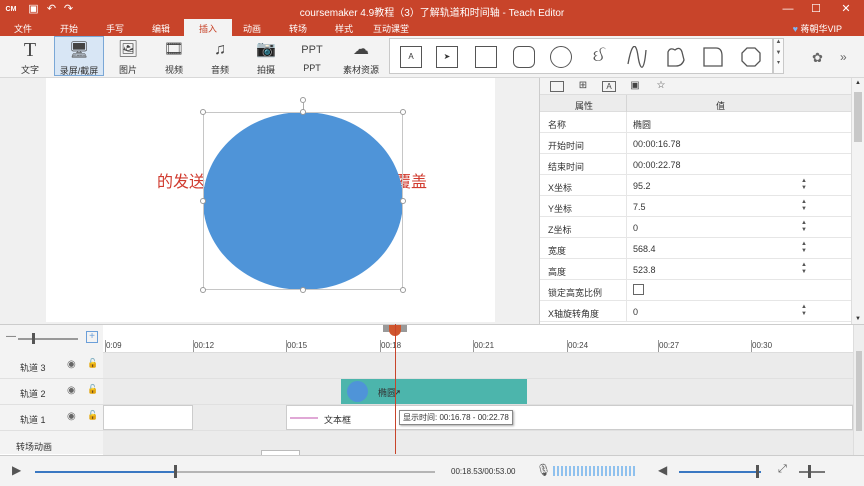 The image size is (864, 486). Describe the element at coordinates (696, 248) in the screenshot. I see `property-row-width: 宽度 568.4 ▲ ▼` at that location.